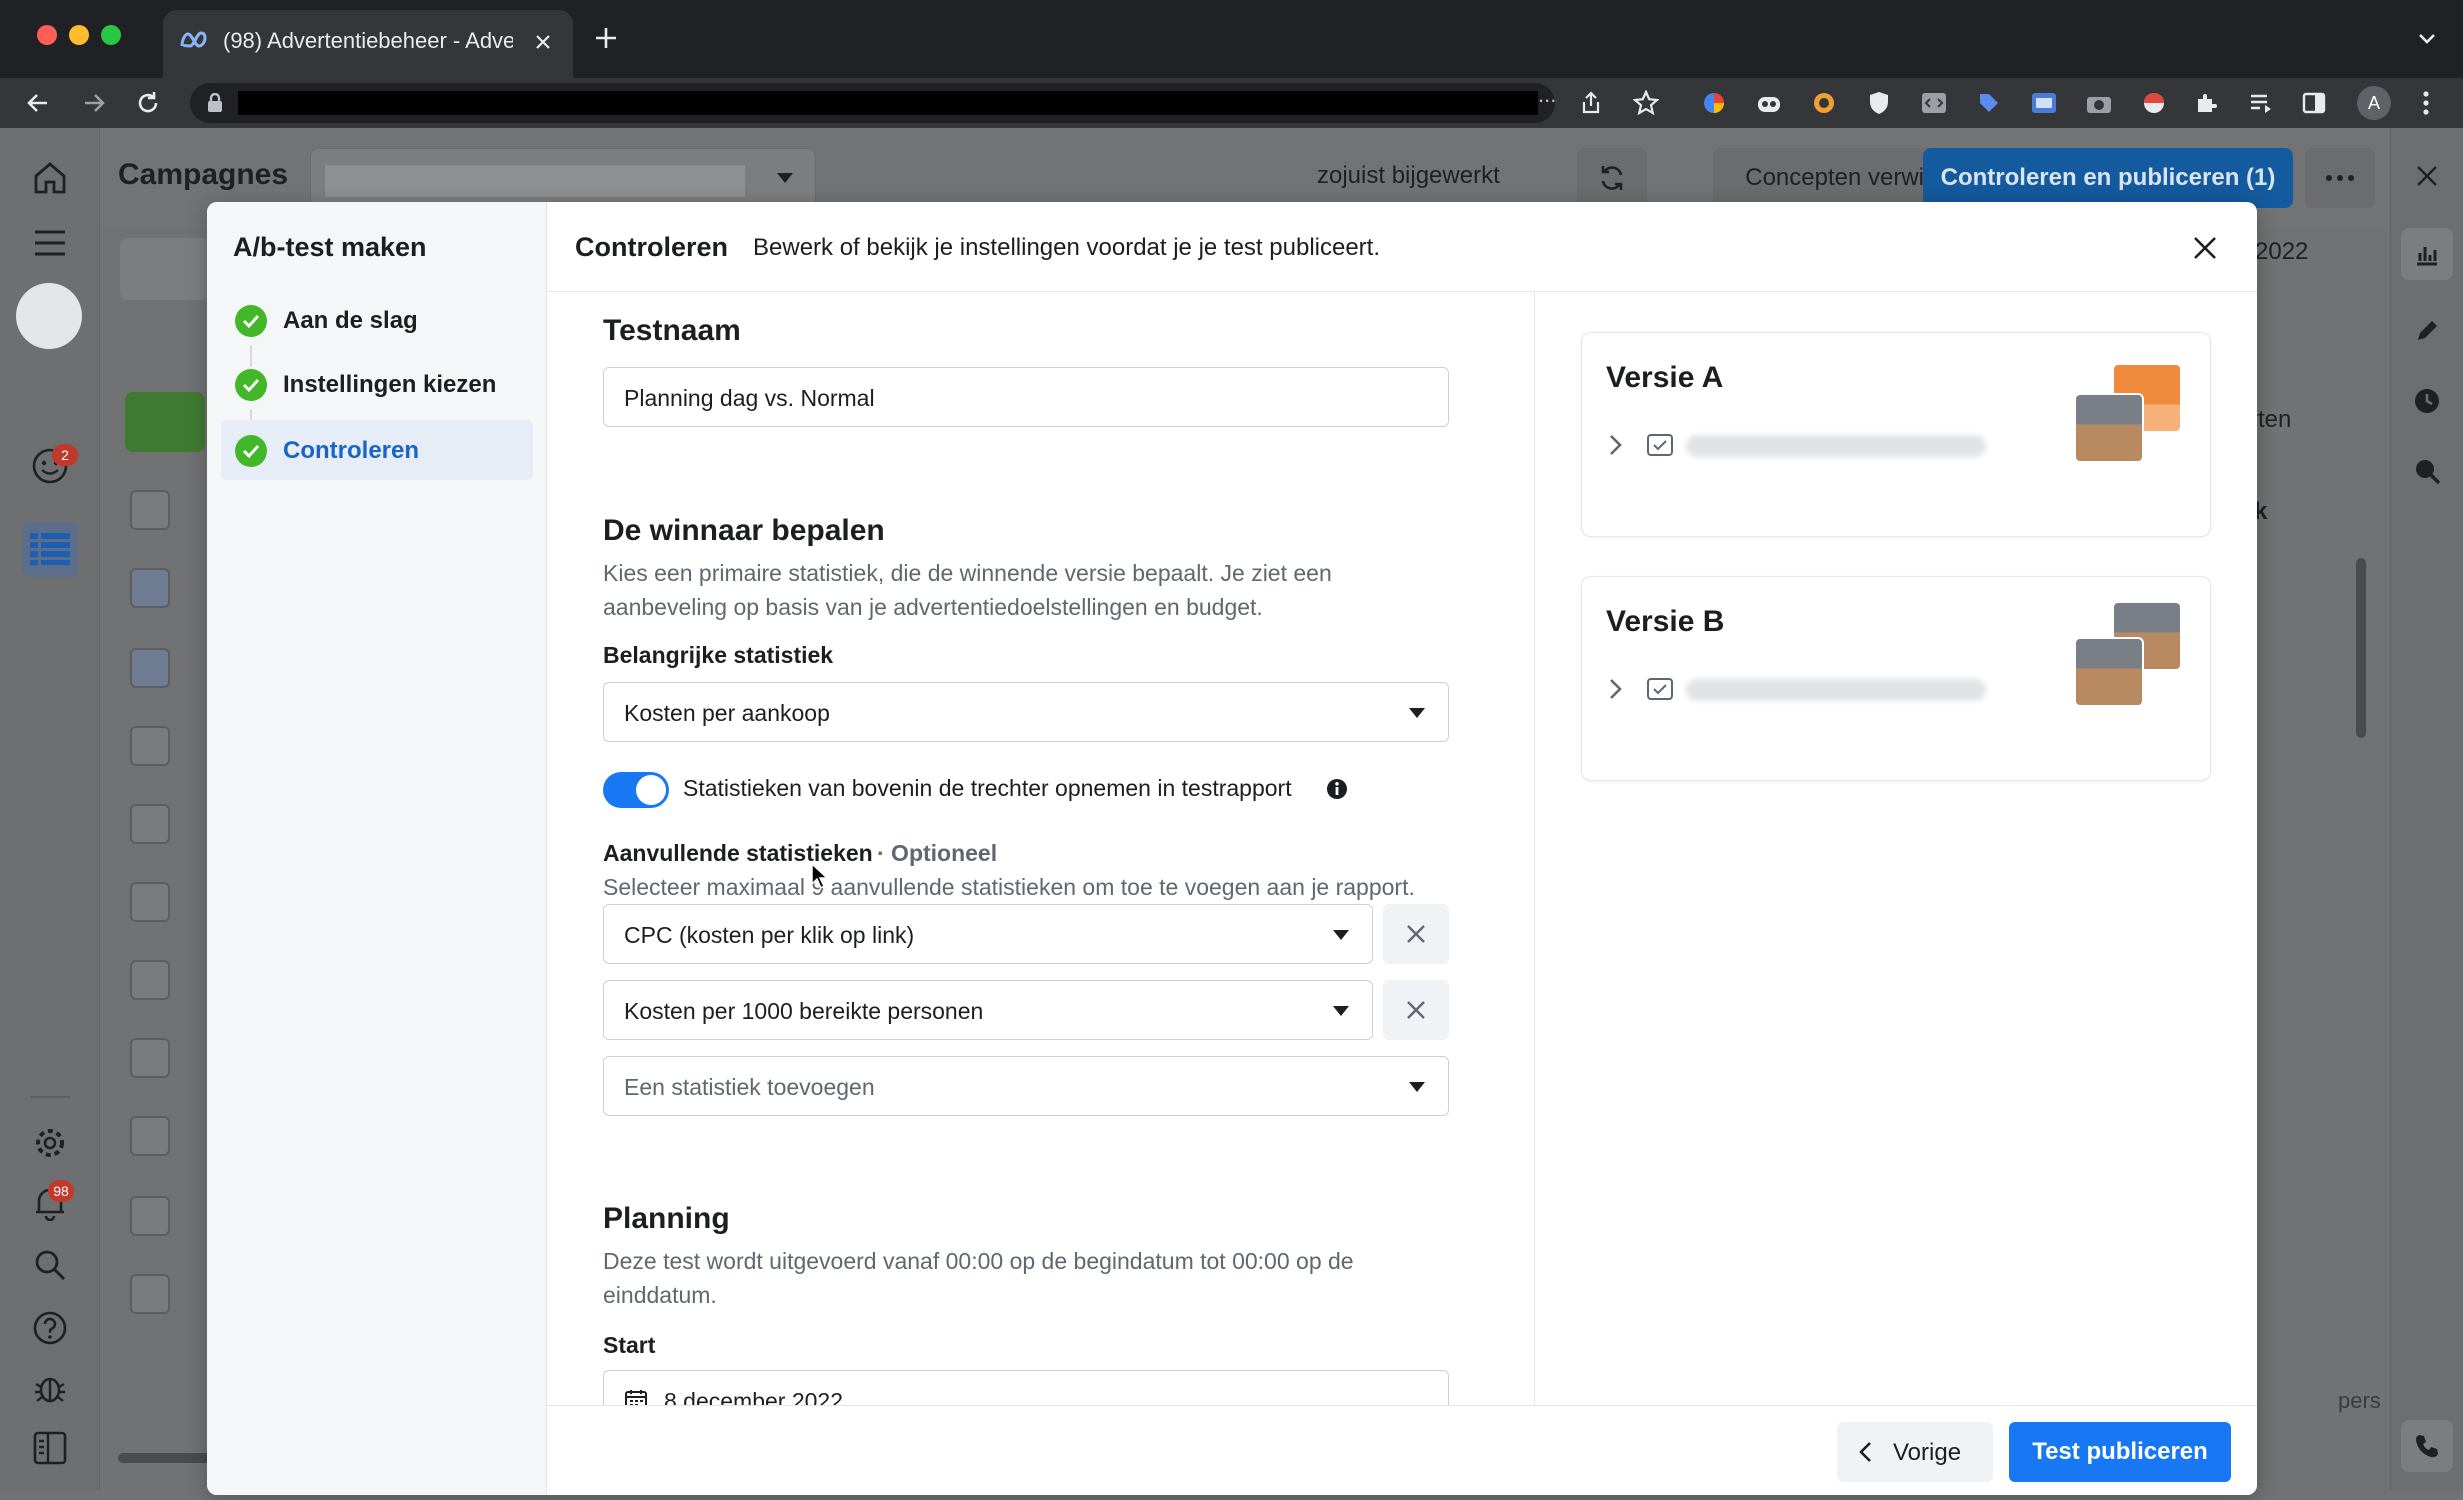 Image resolution: width=2463 pixels, height=1500 pixels. Describe the element at coordinates (563, 178) in the screenshot. I see `campaign-selector` at that location.